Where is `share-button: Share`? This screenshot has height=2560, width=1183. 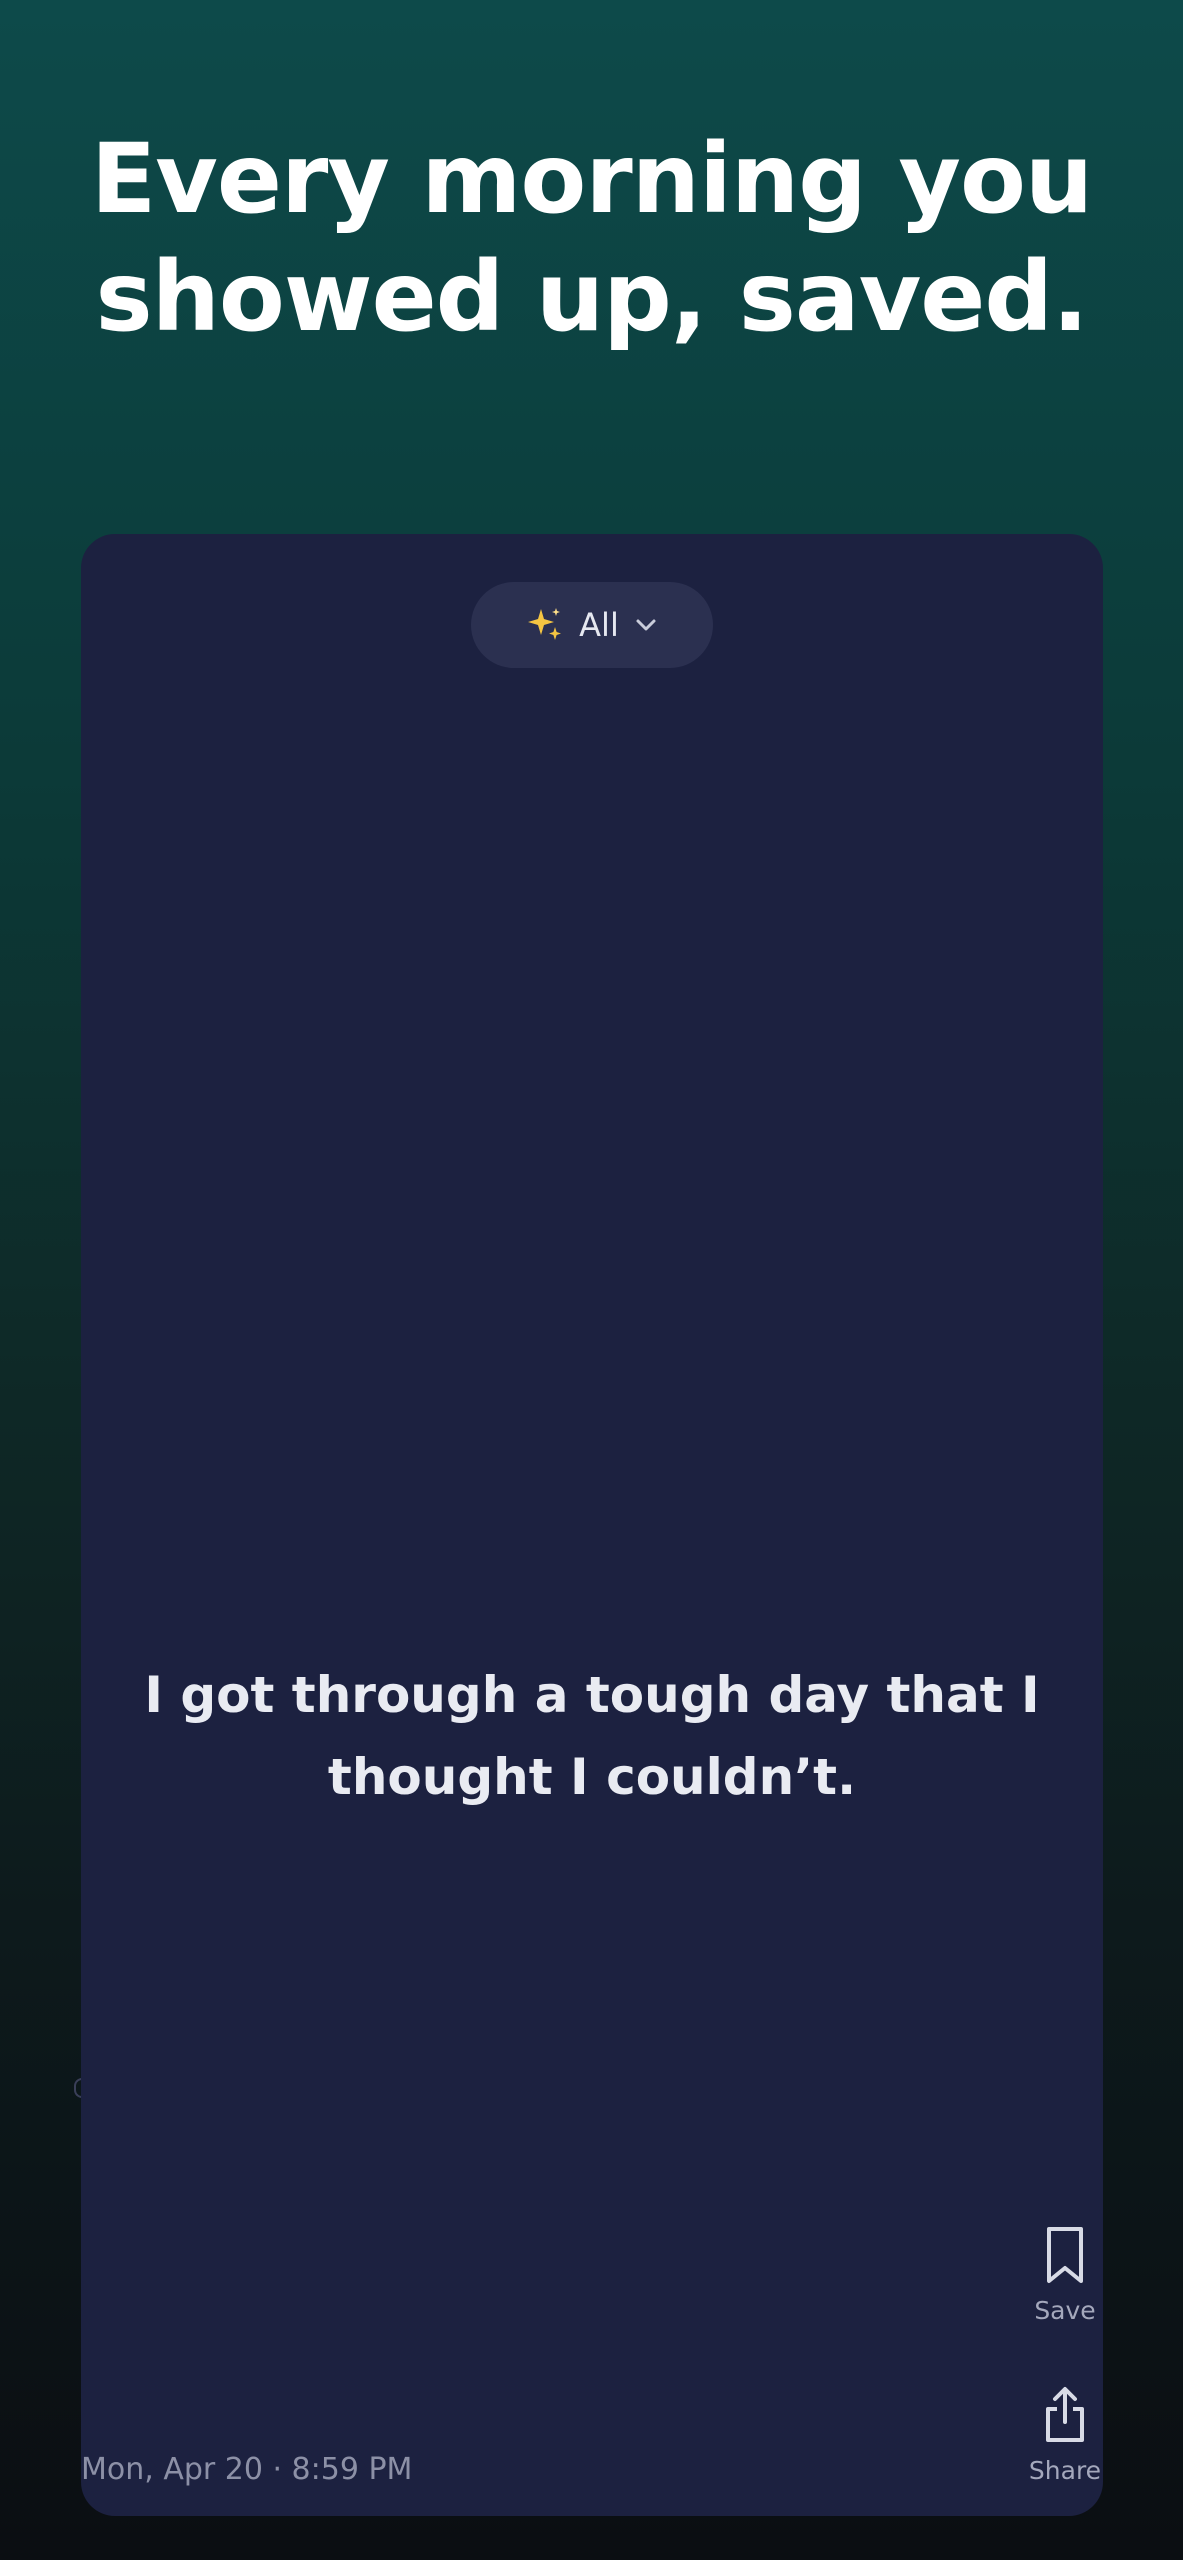 share-button: Share is located at coordinates (1059, 2434).